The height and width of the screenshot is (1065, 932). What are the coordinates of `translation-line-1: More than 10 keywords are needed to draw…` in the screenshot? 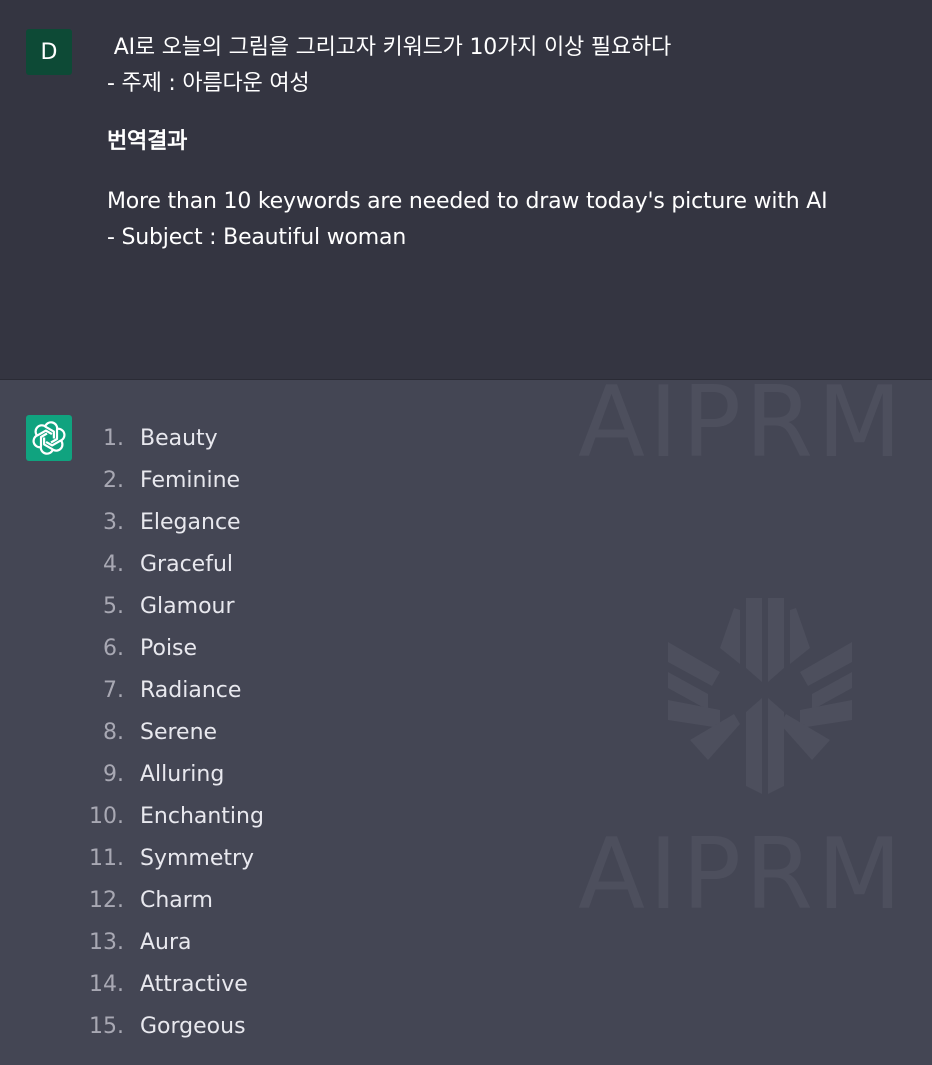 It's located at (467, 201).